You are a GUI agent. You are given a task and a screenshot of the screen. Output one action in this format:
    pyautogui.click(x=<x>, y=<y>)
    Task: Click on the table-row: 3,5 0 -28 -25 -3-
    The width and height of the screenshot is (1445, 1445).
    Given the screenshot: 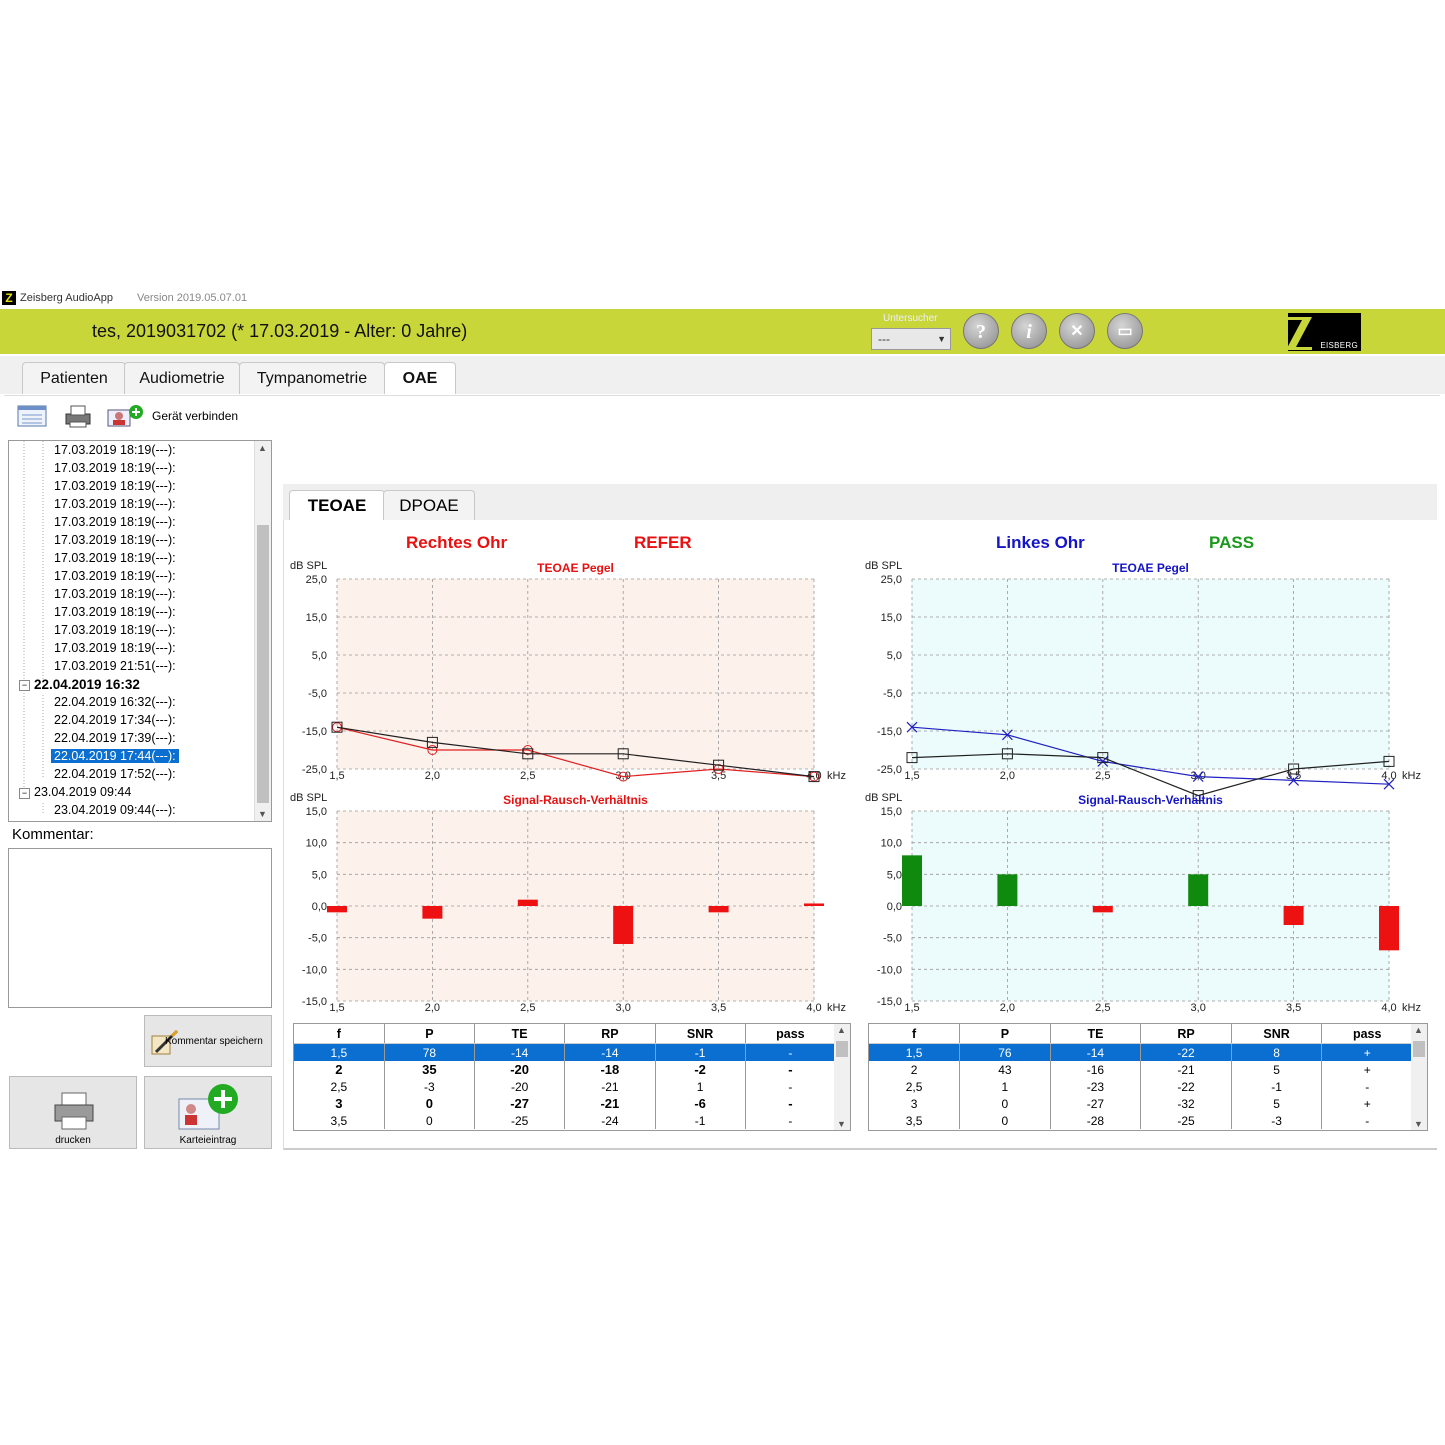 What is the action you would take?
    pyautogui.click(x=1141, y=1120)
    